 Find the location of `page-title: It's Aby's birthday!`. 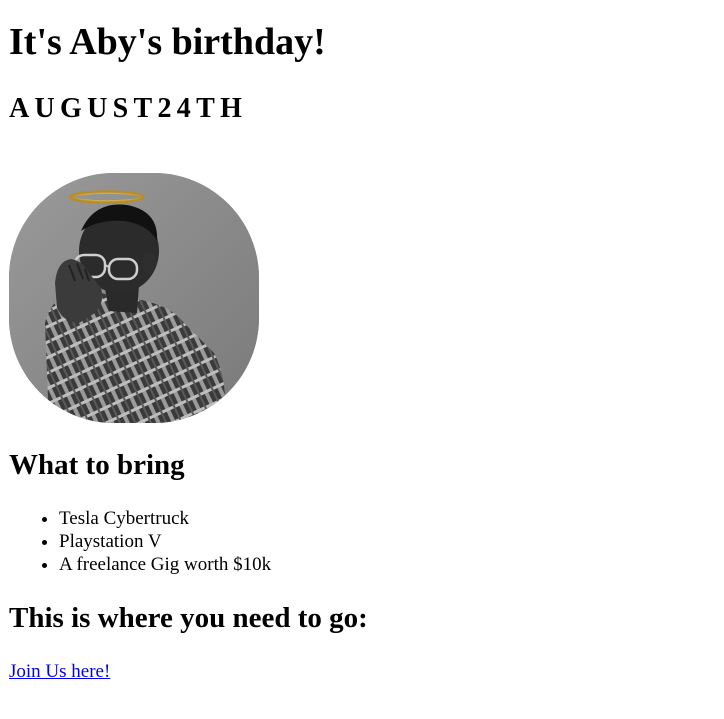

page-title: It's Aby's birthday! is located at coordinates (167, 42).